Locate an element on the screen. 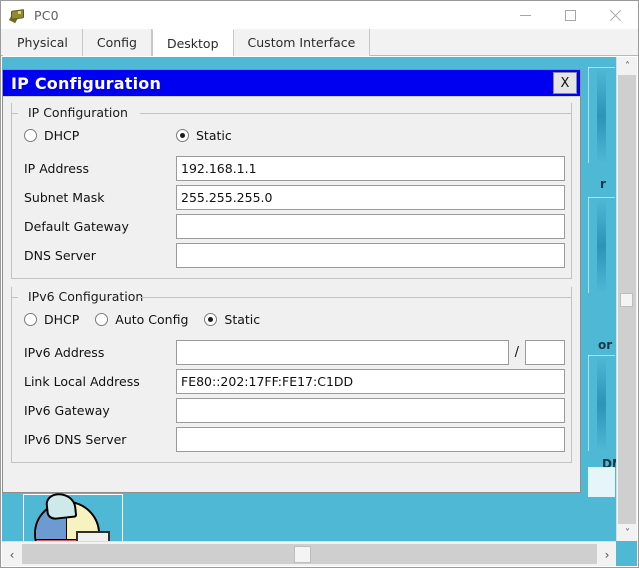  ipv6-gateway-input is located at coordinates (370, 410).